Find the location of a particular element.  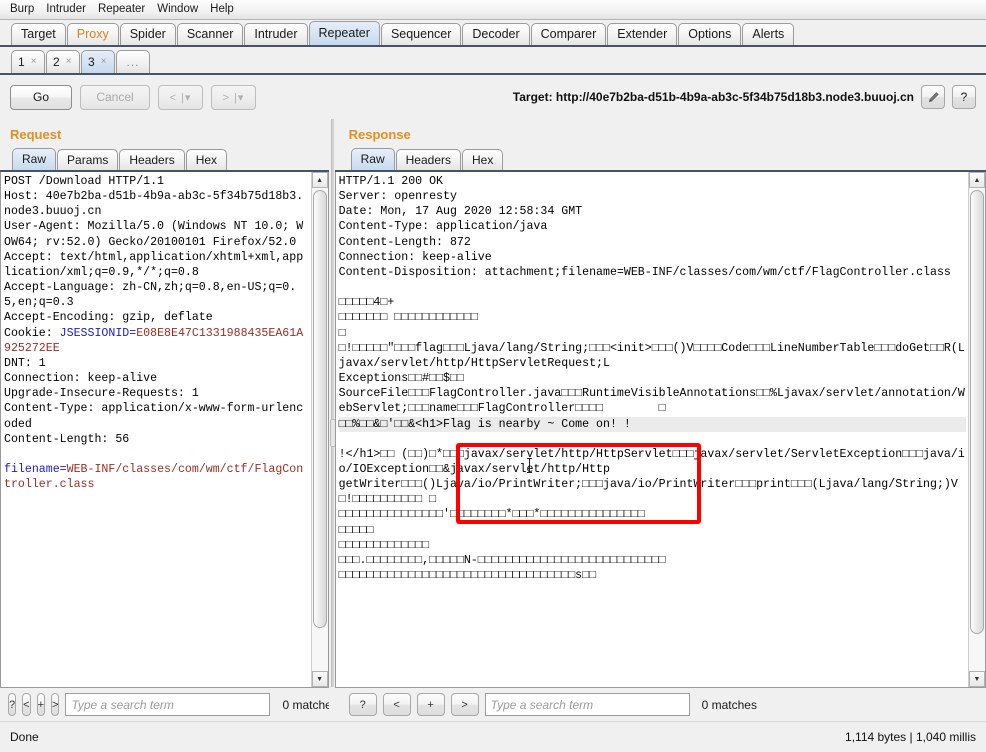

request-search-input is located at coordinates (168, 704).